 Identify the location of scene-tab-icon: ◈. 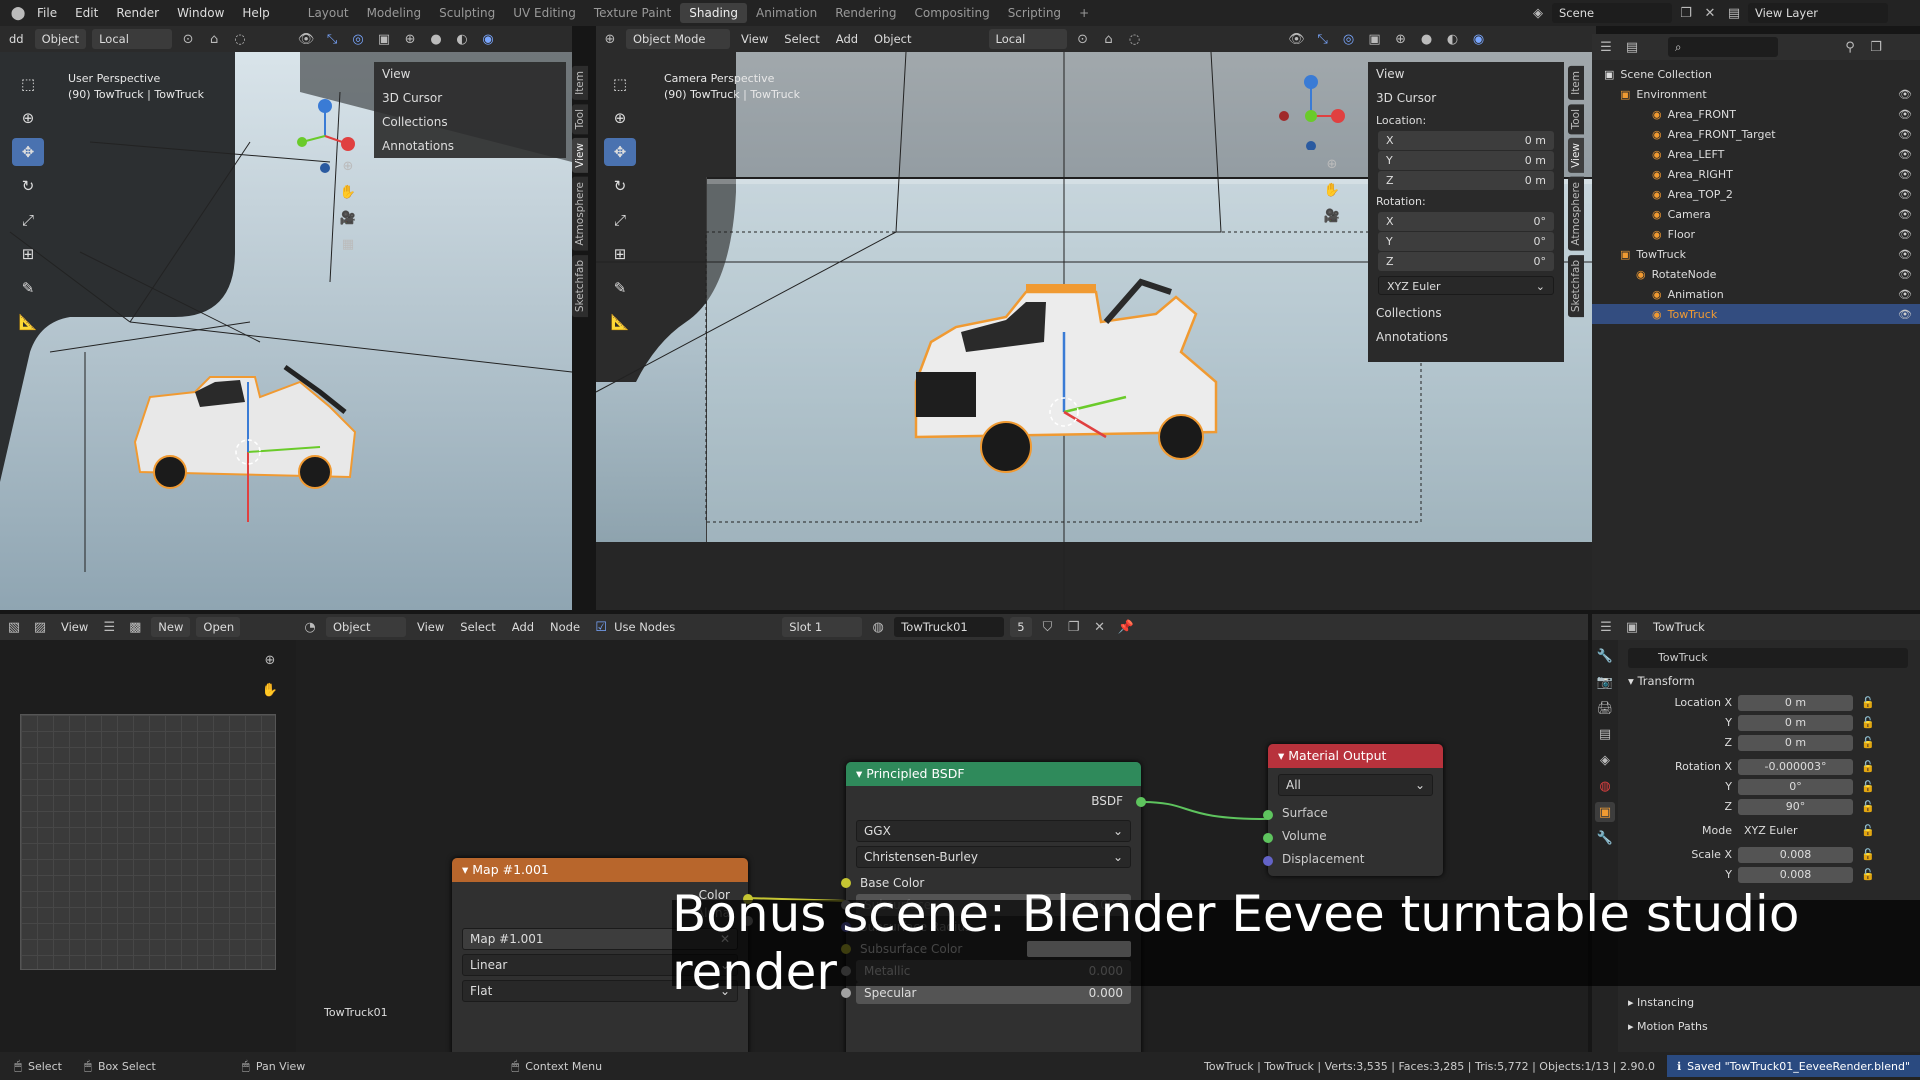
(1605, 760).